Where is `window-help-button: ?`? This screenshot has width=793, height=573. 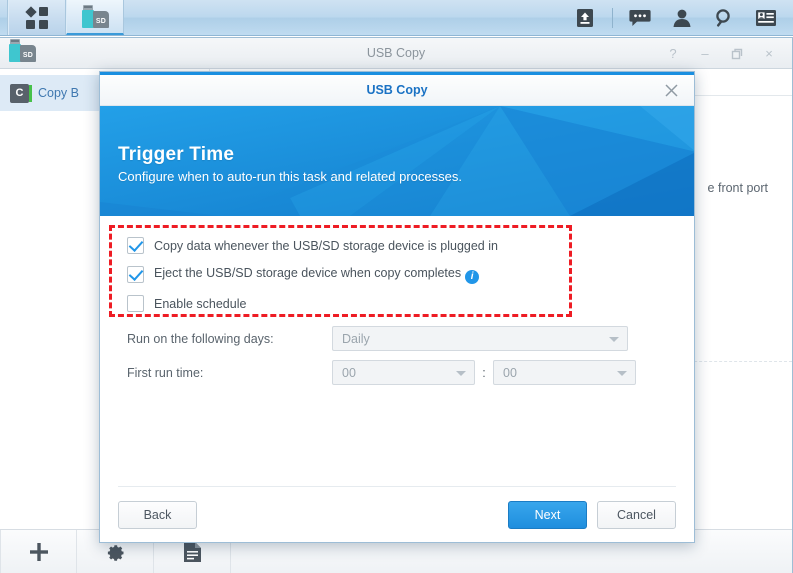 window-help-button: ? is located at coordinates (673, 53).